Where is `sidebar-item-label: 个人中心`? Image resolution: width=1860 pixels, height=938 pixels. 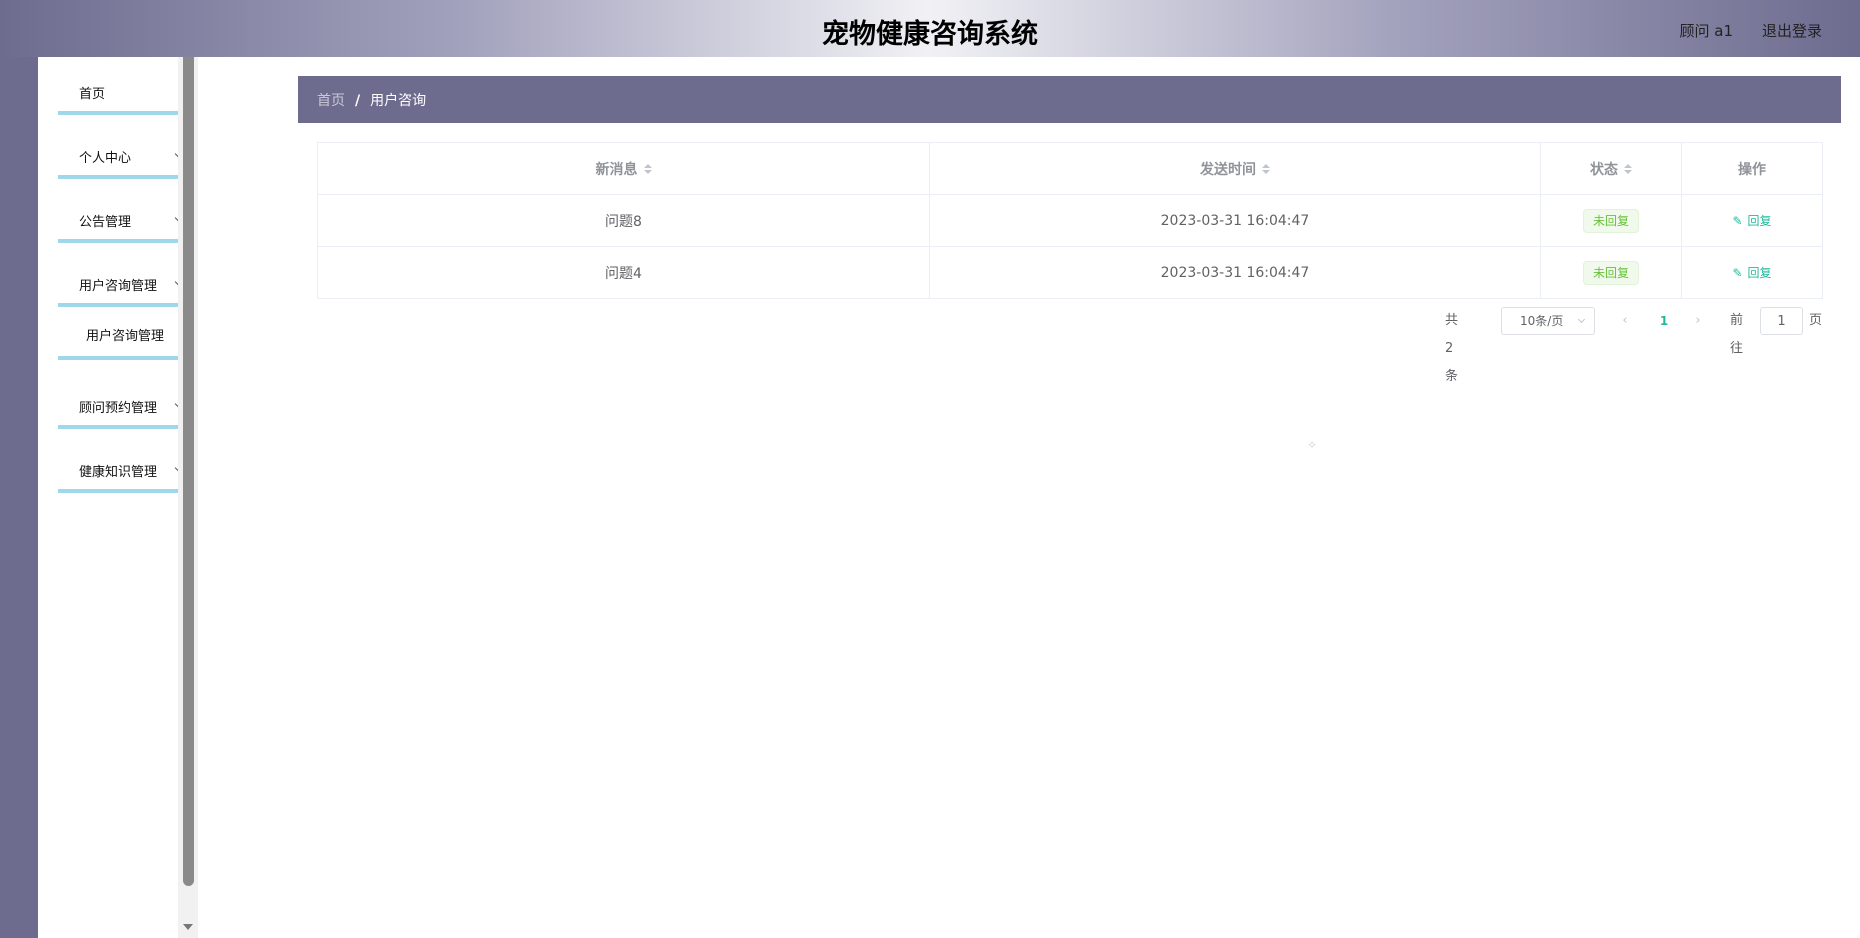 sidebar-item-label: 个人中心 is located at coordinates (105, 158).